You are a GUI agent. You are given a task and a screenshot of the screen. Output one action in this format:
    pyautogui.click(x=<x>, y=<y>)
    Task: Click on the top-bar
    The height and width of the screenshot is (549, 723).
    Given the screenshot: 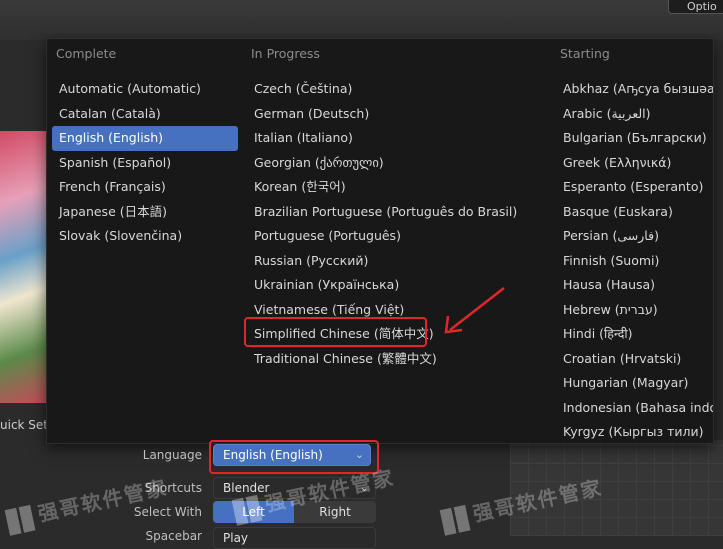 What is the action you would take?
    pyautogui.click(x=361, y=20)
    